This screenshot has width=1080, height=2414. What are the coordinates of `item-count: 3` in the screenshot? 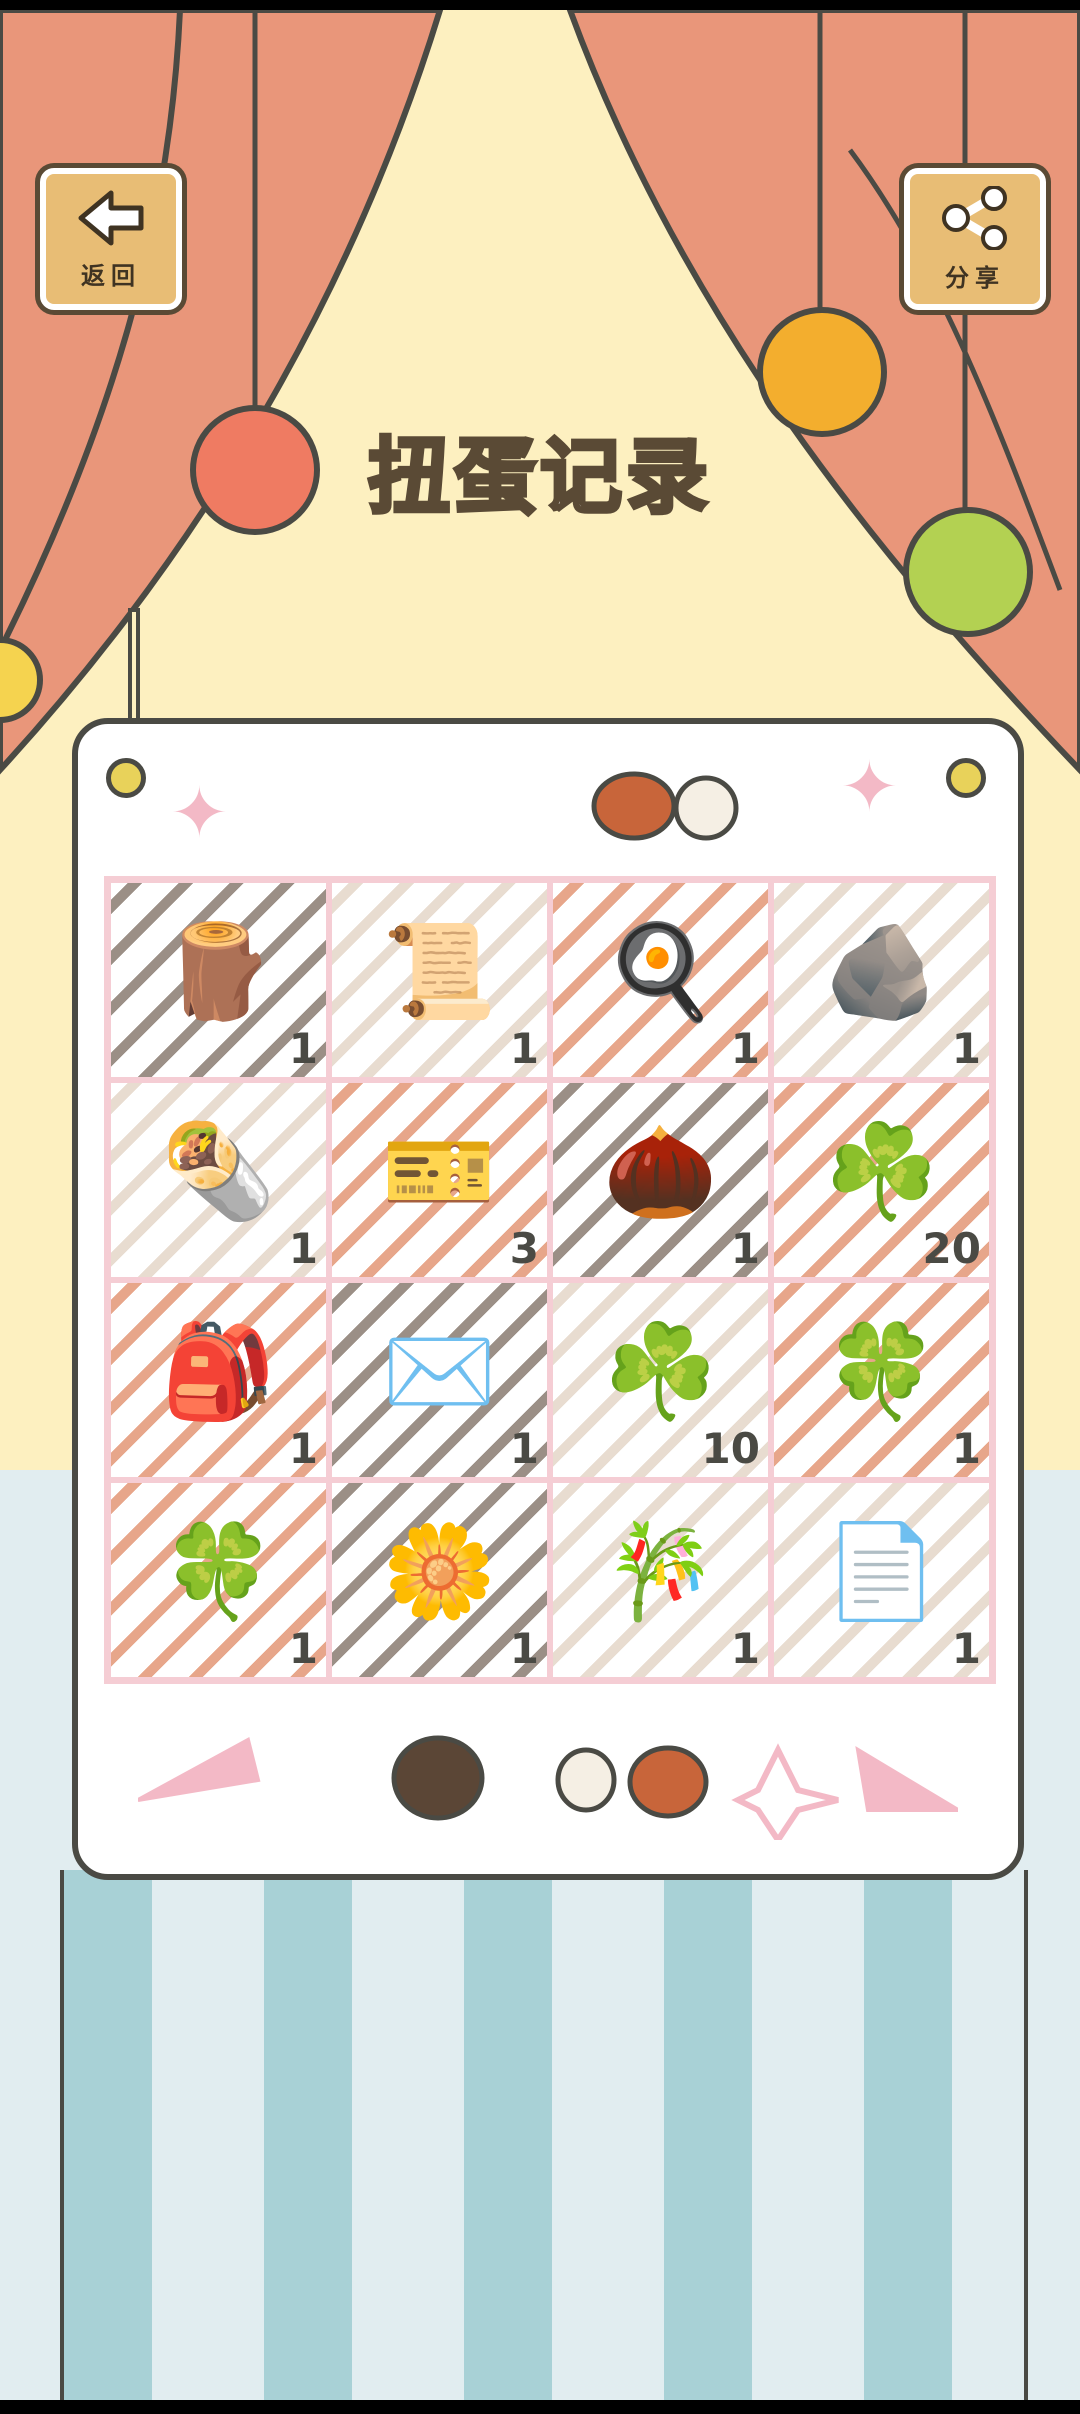 It's located at (524, 1248).